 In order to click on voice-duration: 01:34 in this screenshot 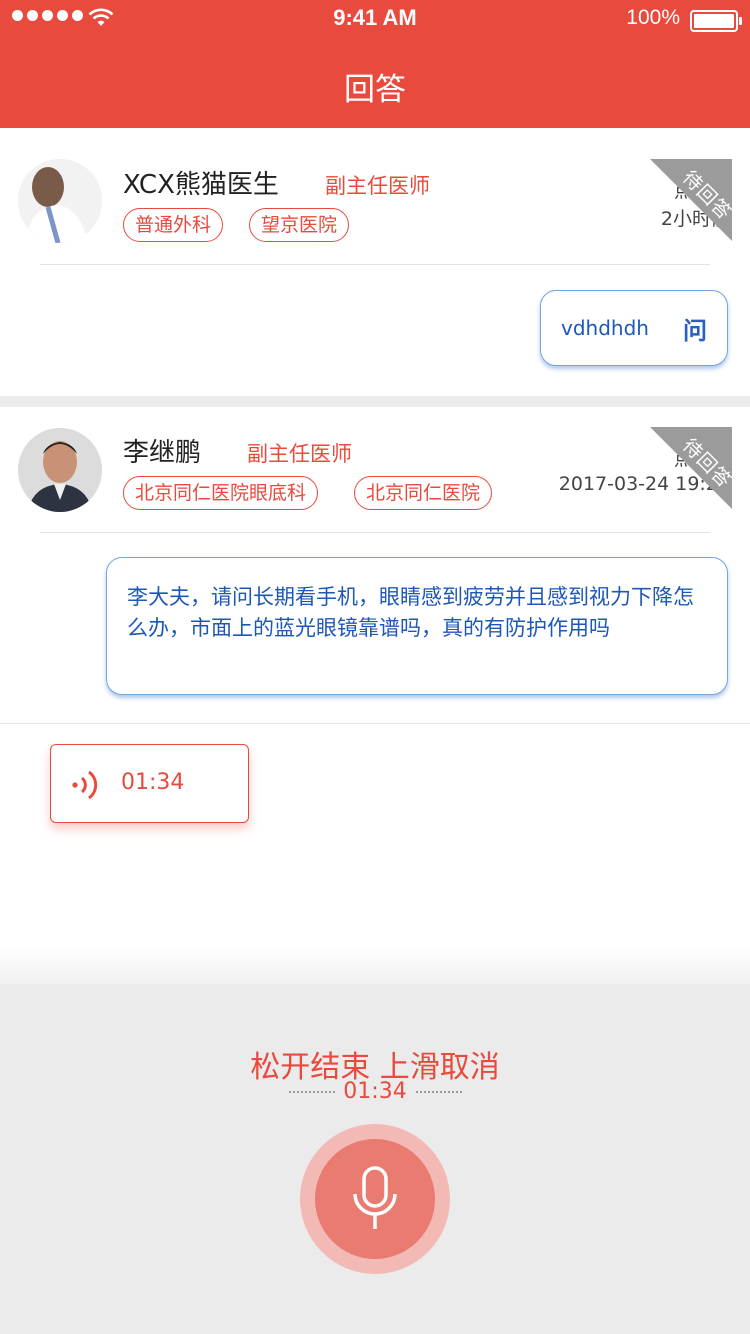, I will do `click(153, 782)`.